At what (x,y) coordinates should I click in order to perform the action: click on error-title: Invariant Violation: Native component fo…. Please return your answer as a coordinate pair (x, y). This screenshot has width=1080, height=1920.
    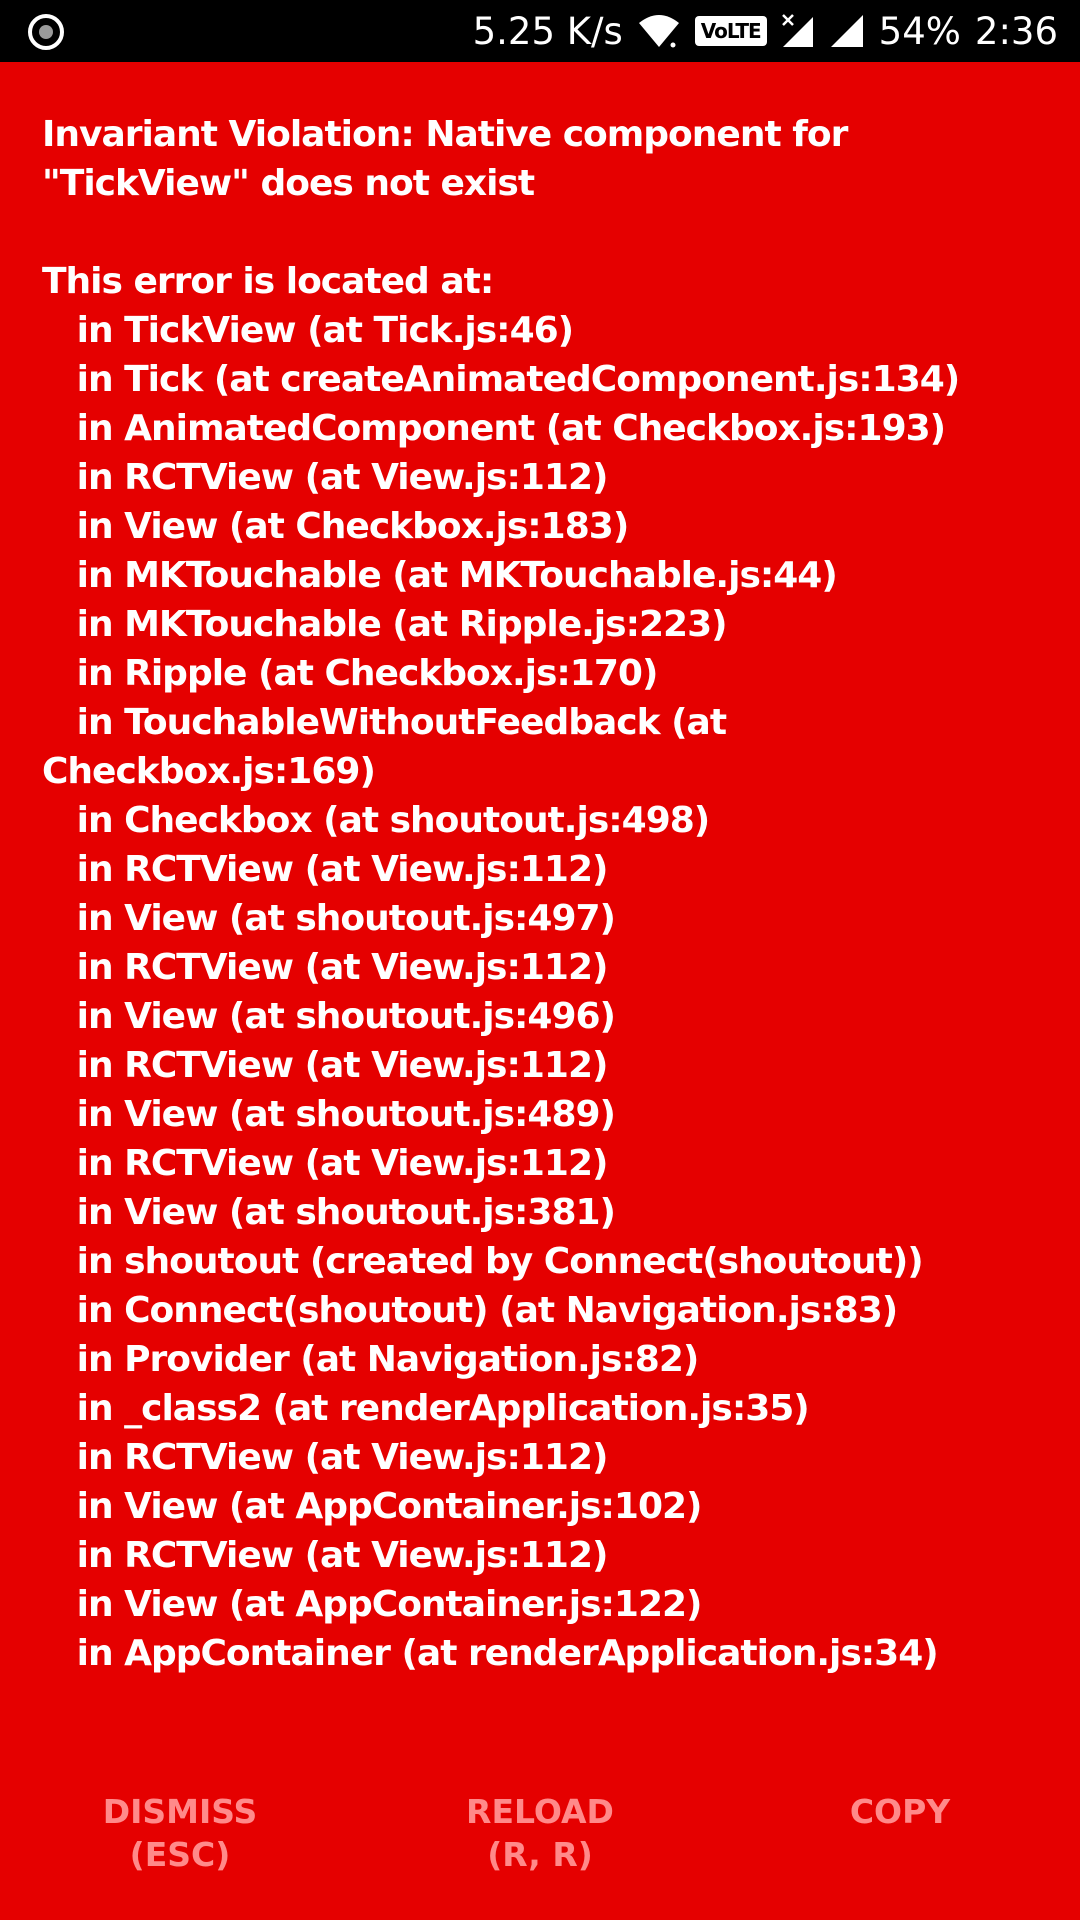
    Looking at the image, I should click on (445, 159).